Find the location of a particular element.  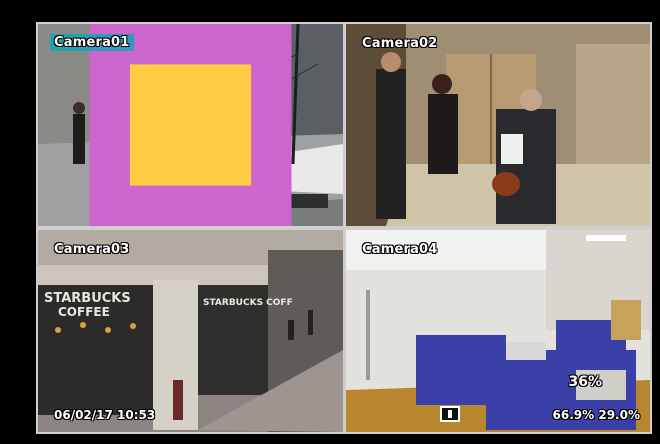

record-icon is located at coordinates (450, 414).